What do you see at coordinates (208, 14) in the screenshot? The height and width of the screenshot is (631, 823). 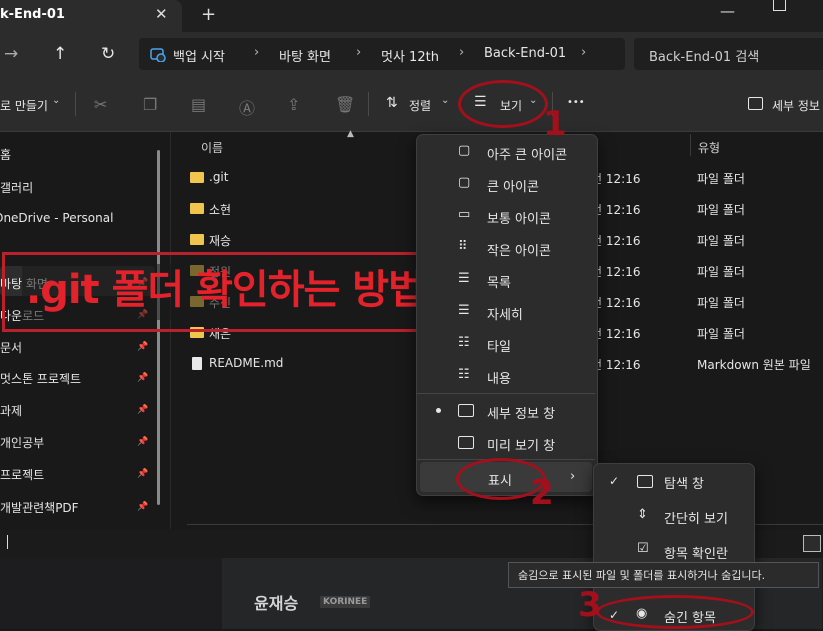 I see `new-tab-icon: +` at bounding box center [208, 14].